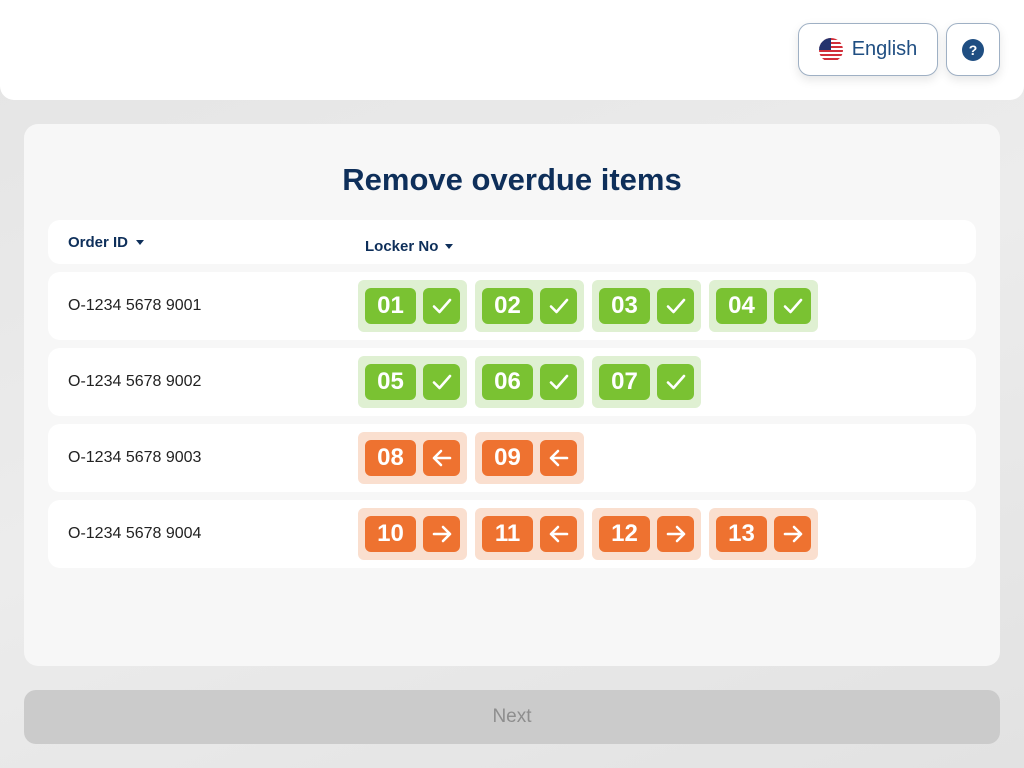 This screenshot has height=768, width=1024. I want to click on locker-number: 11, so click(507, 534).